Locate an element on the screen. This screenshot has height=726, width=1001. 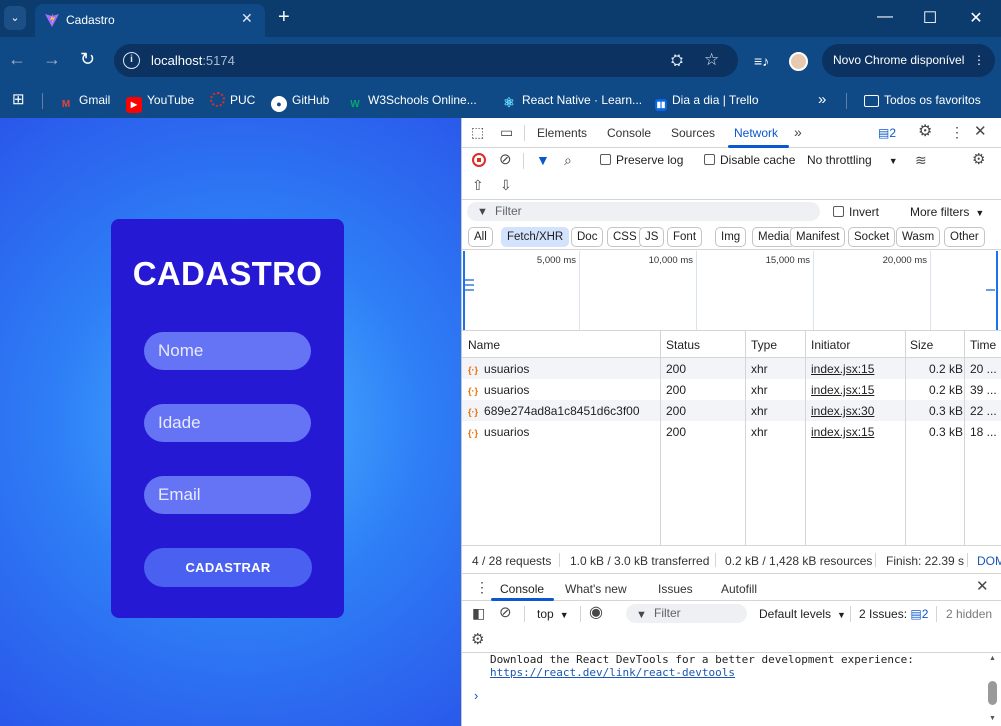
tab-elements: Elements is located at coordinates (562, 133).